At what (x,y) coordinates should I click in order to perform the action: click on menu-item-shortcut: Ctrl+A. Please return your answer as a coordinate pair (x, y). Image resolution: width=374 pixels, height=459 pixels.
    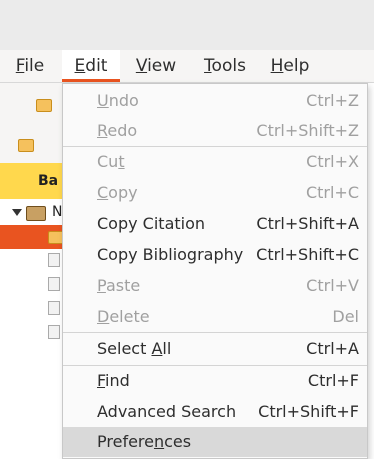
    Looking at the image, I should click on (332, 348).